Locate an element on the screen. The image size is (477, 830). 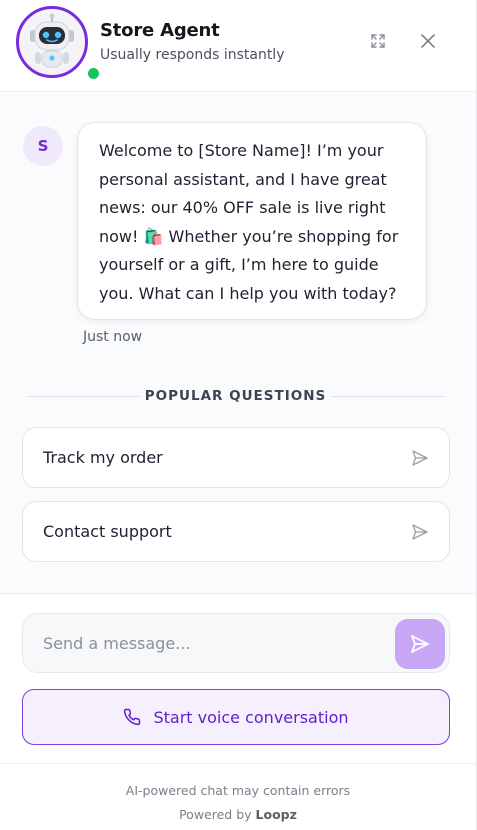
agent-avatar is located at coordinates (59, 44).